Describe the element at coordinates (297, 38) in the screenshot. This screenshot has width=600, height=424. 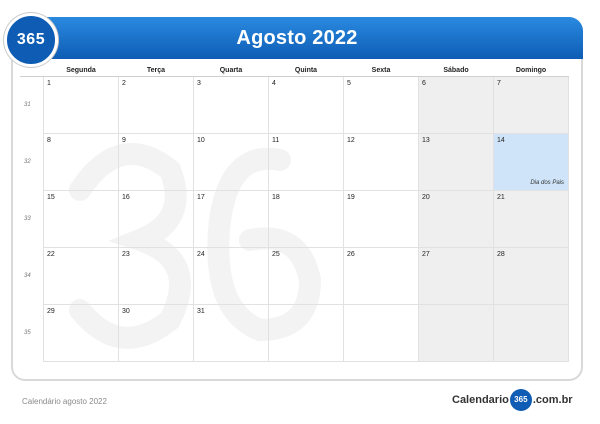
I see `page-title: Agosto 2022` at that location.